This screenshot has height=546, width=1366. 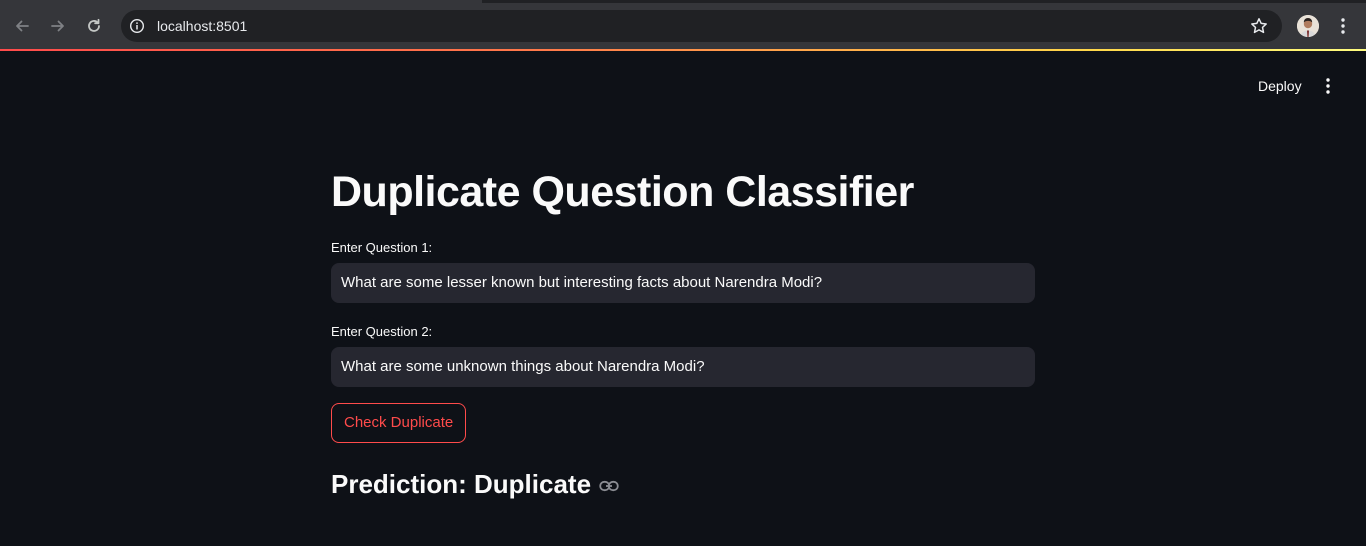 I want to click on reload-icon, so click(x=94, y=25).